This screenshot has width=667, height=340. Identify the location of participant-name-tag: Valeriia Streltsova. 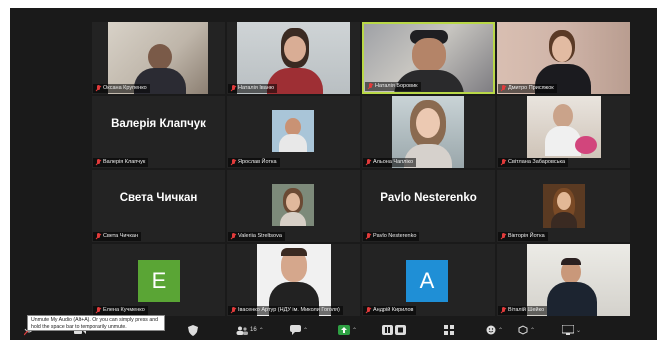
(256, 236).